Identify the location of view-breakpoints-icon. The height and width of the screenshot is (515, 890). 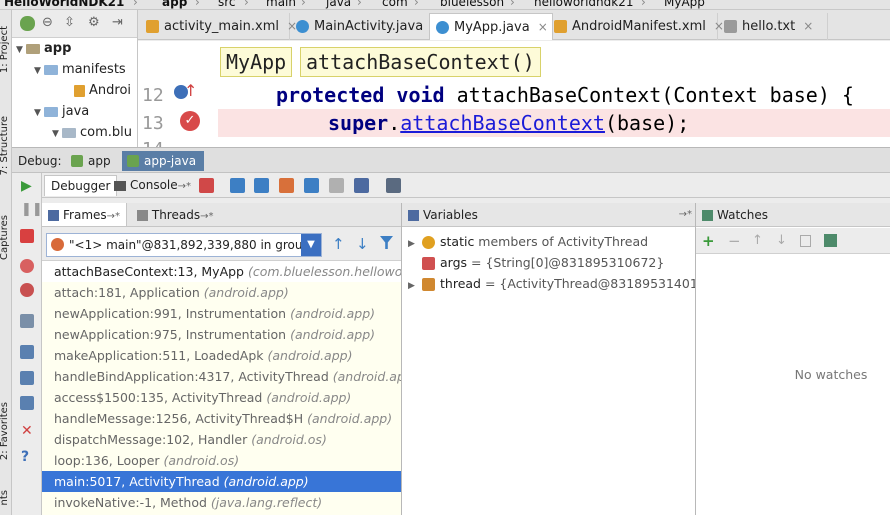
(27, 266).